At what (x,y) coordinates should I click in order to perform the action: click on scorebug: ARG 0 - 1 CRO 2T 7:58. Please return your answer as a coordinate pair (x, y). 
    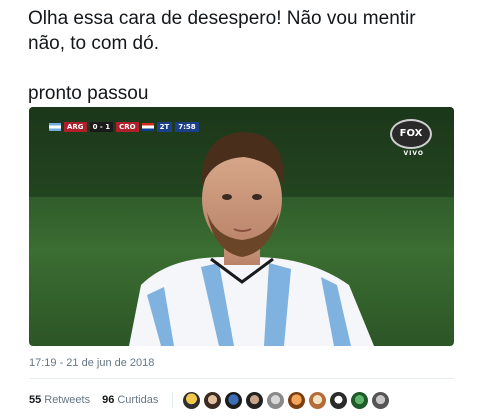
    Looking at the image, I should click on (124, 126).